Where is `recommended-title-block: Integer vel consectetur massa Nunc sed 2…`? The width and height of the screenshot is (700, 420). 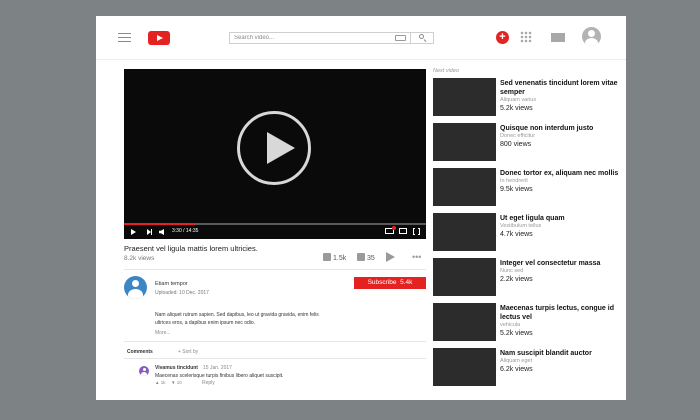 recommended-title-block: Integer vel consectetur massa Nunc sed 2… is located at coordinates (561, 271).